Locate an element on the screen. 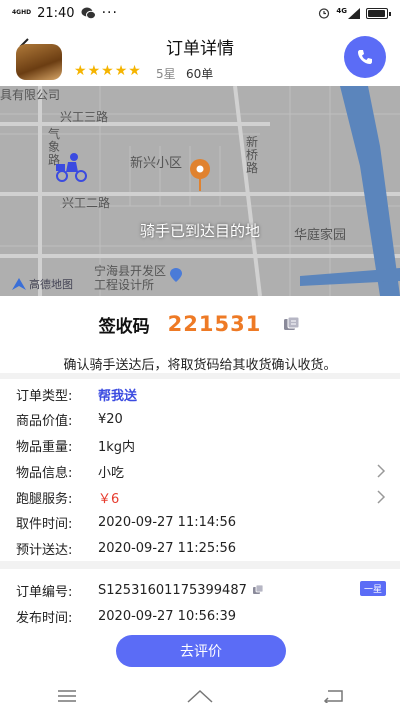 The image size is (400, 711). map-label-area1: 新兴小区 is located at coordinates (156, 163).